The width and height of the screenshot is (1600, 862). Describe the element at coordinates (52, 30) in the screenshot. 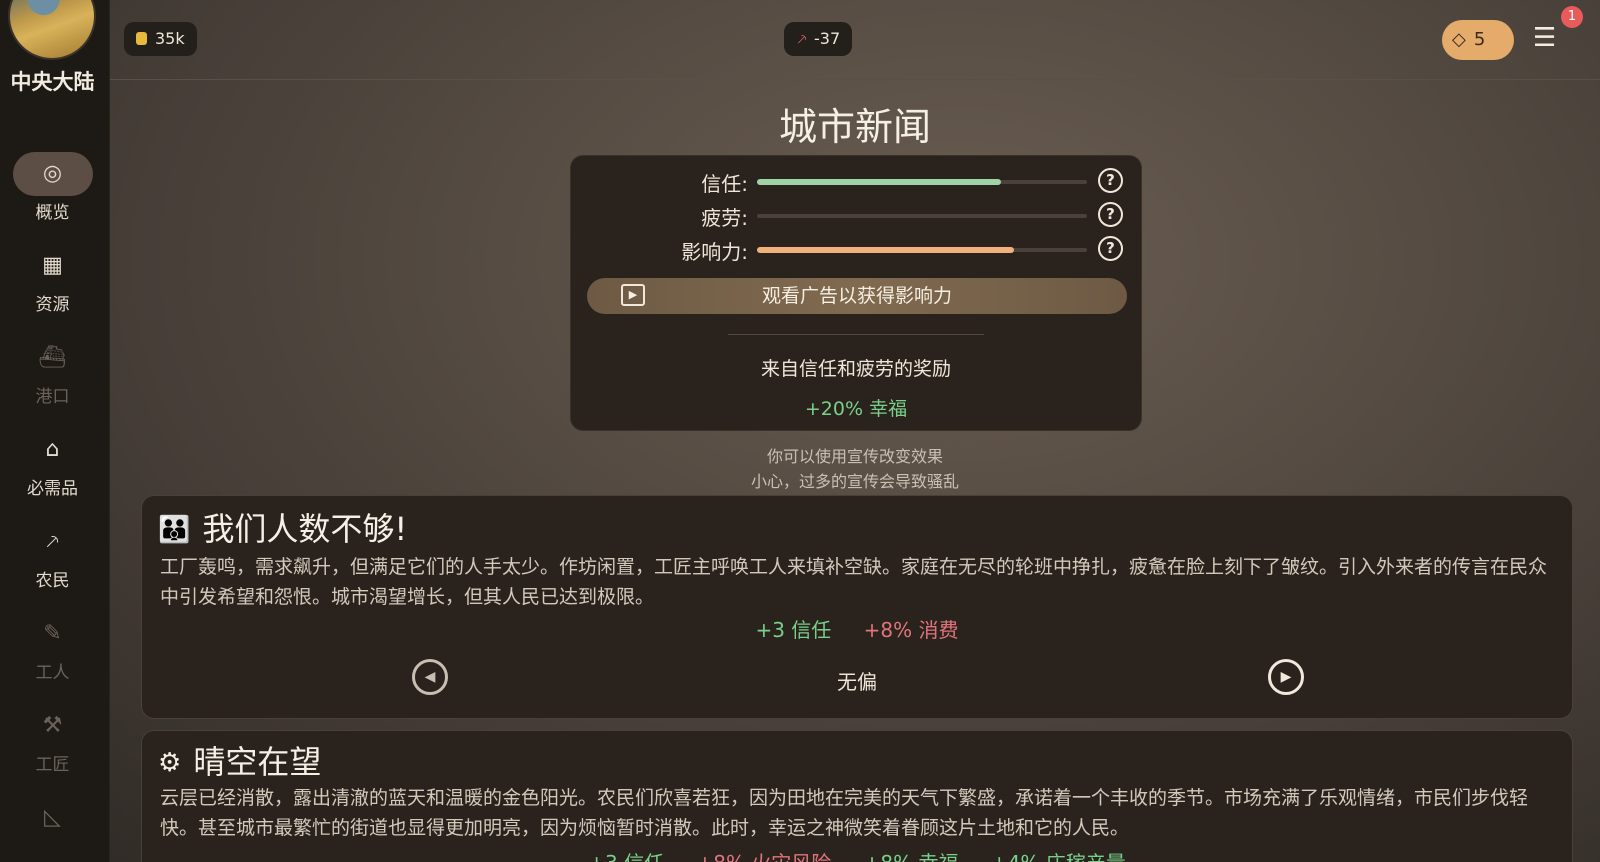

I see `region-avatar` at that location.